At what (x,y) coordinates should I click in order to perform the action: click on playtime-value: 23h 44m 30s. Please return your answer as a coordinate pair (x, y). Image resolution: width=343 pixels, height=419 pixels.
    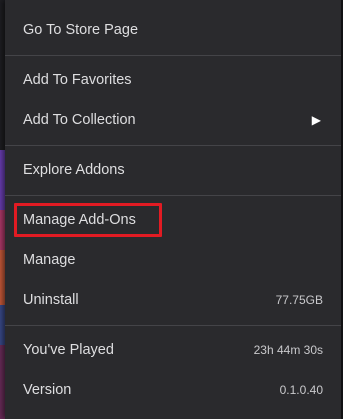
    Looking at the image, I should click on (288, 350).